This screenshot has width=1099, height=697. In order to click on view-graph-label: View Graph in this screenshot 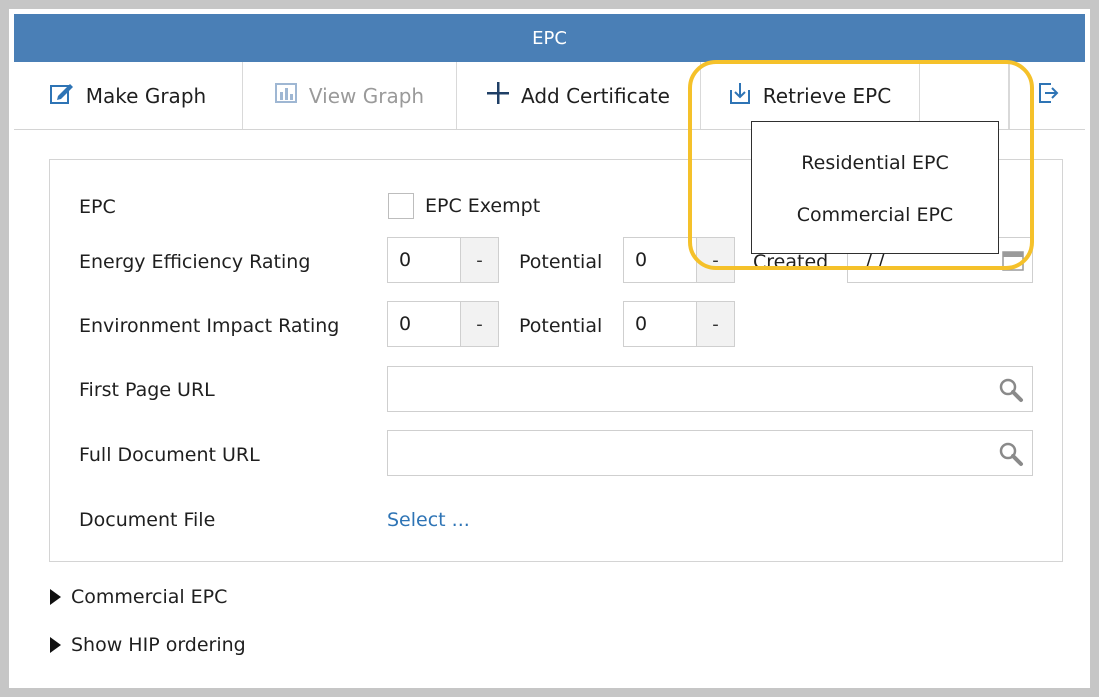, I will do `click(366, 95)`.